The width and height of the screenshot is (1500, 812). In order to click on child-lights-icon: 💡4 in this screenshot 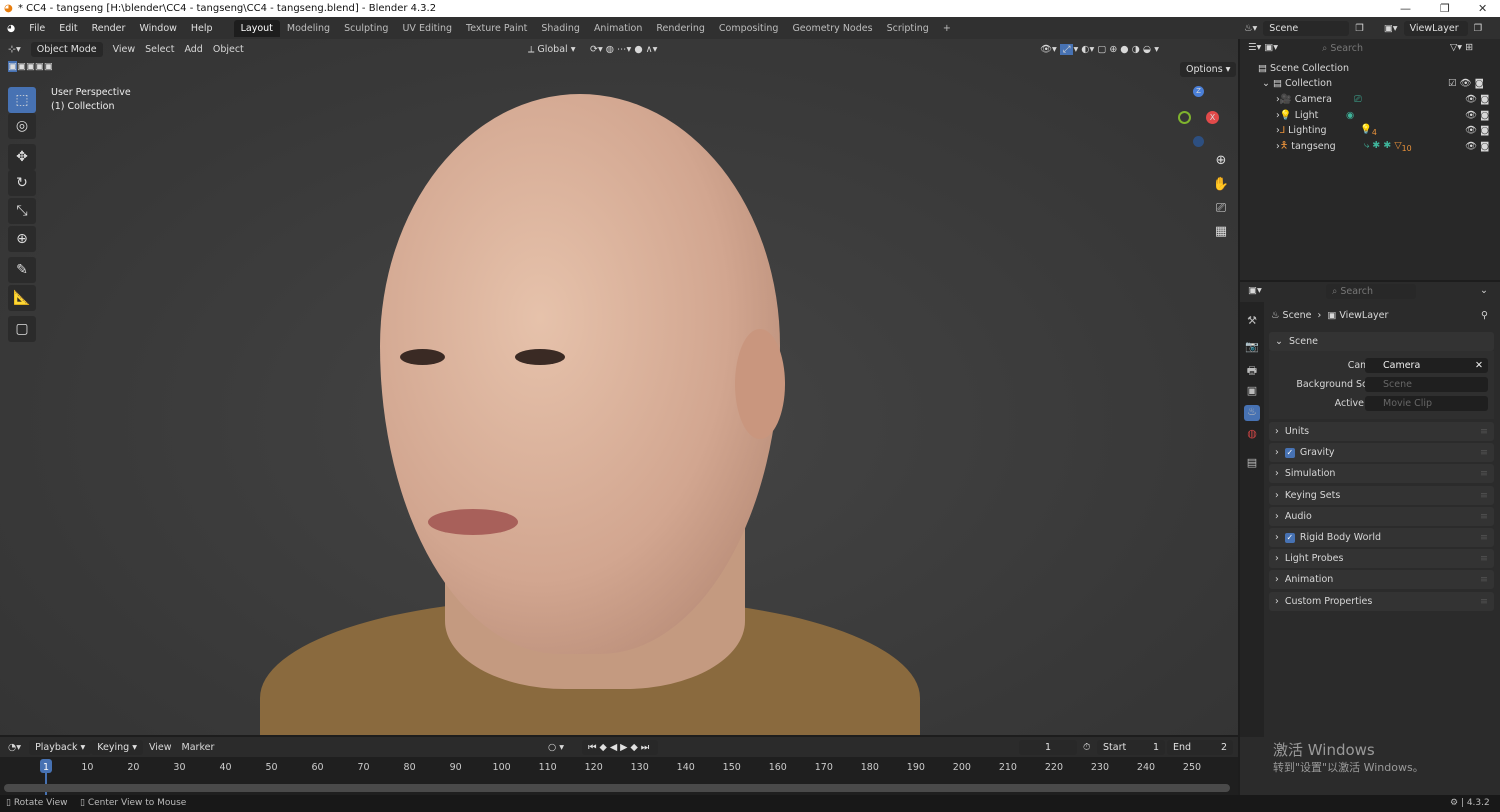, I will do `click(1368, 130)`.